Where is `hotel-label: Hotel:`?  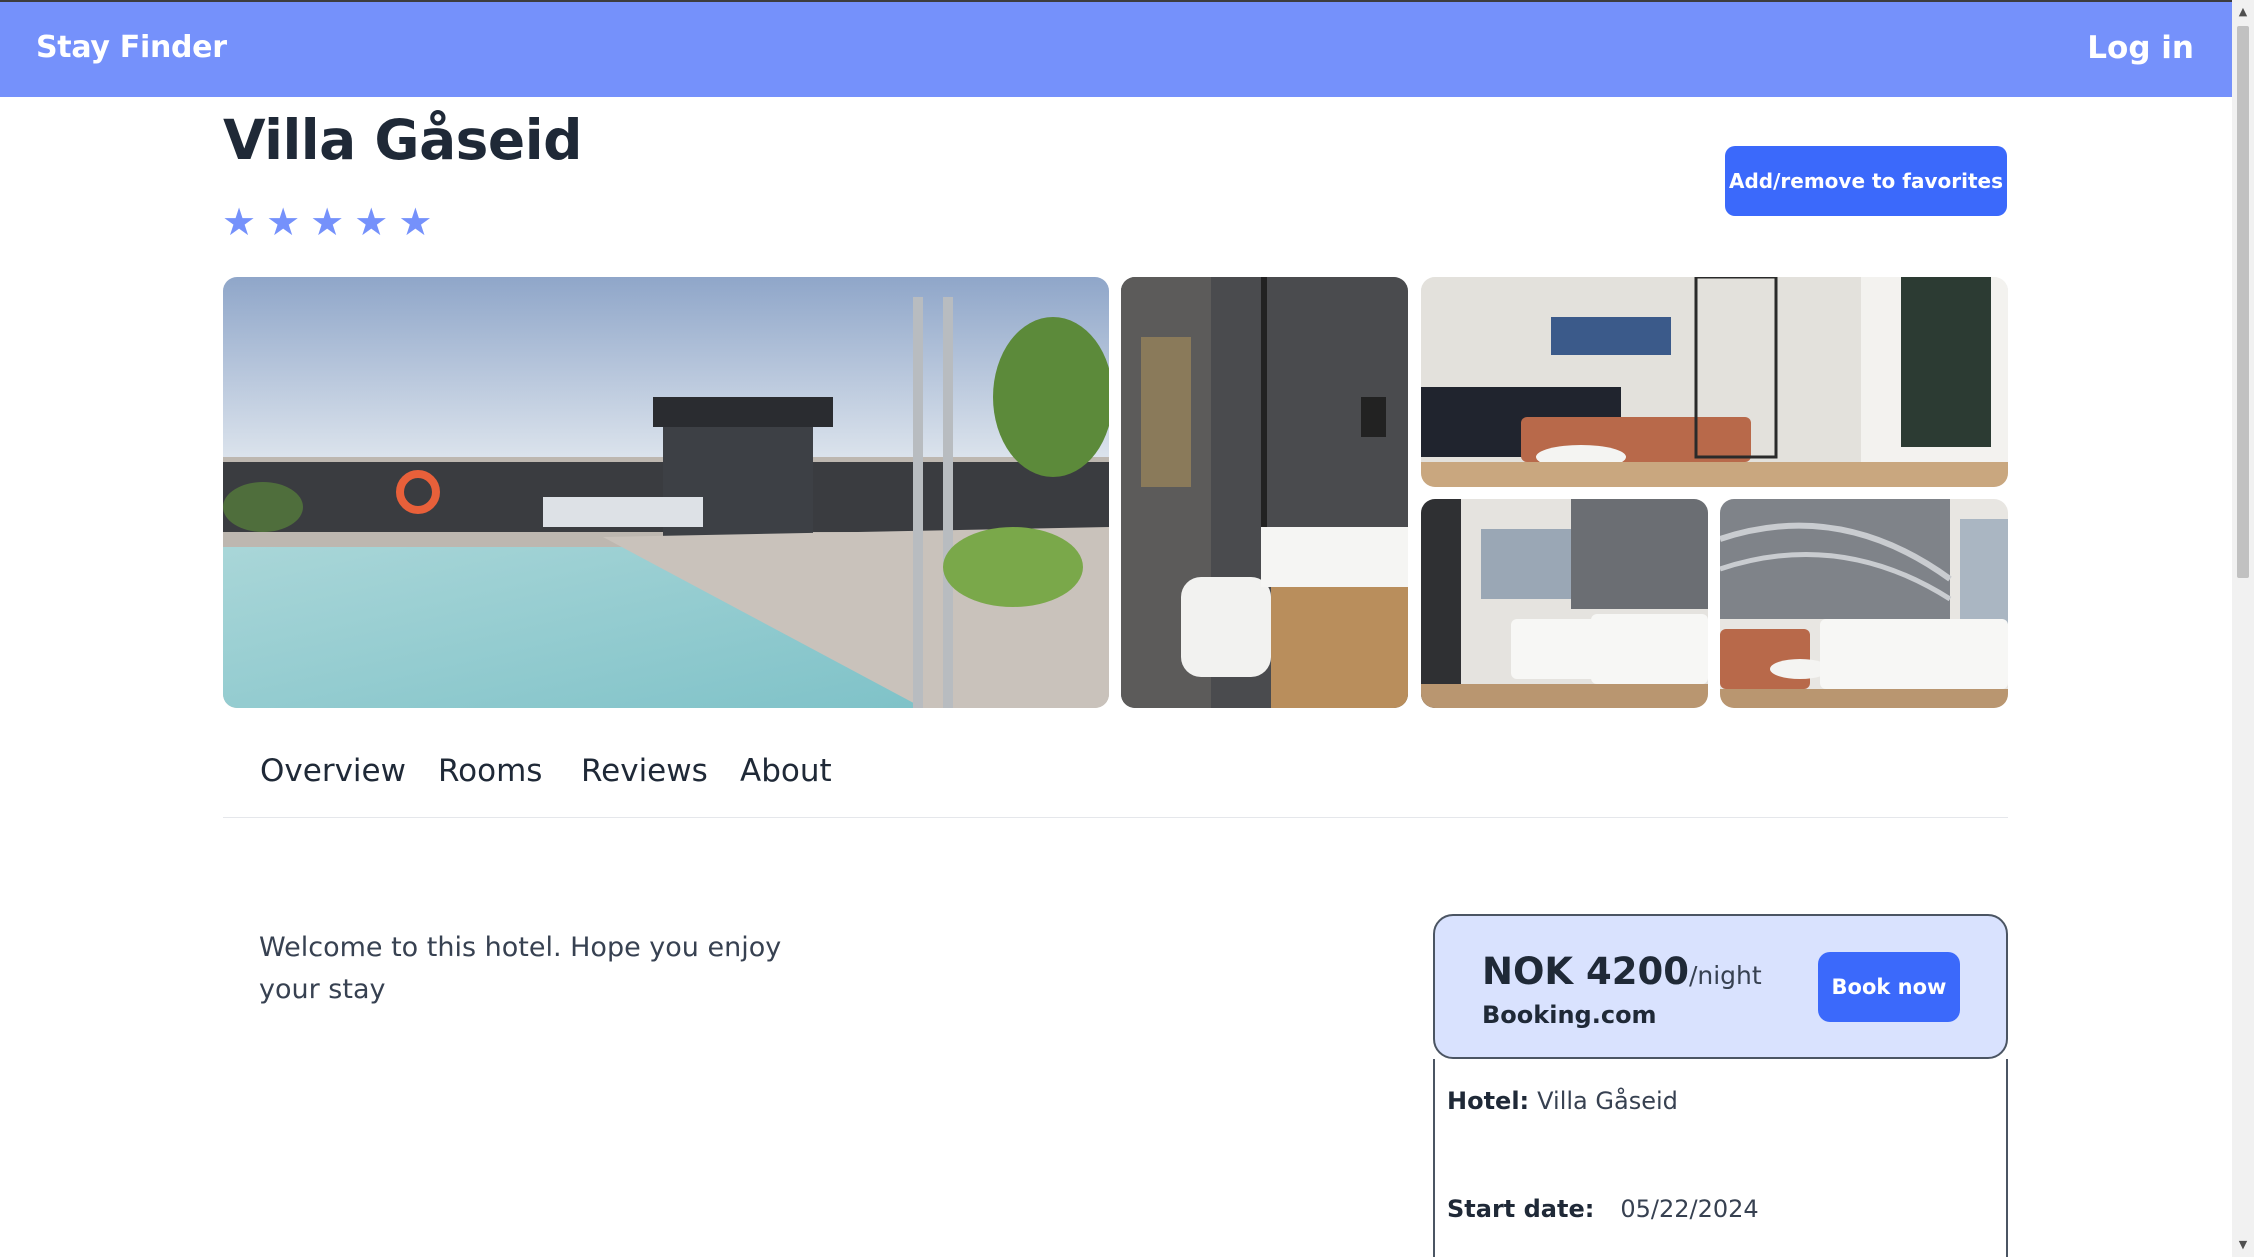 hotel-label: Hotel: is located at coordinates (1488, 1101).